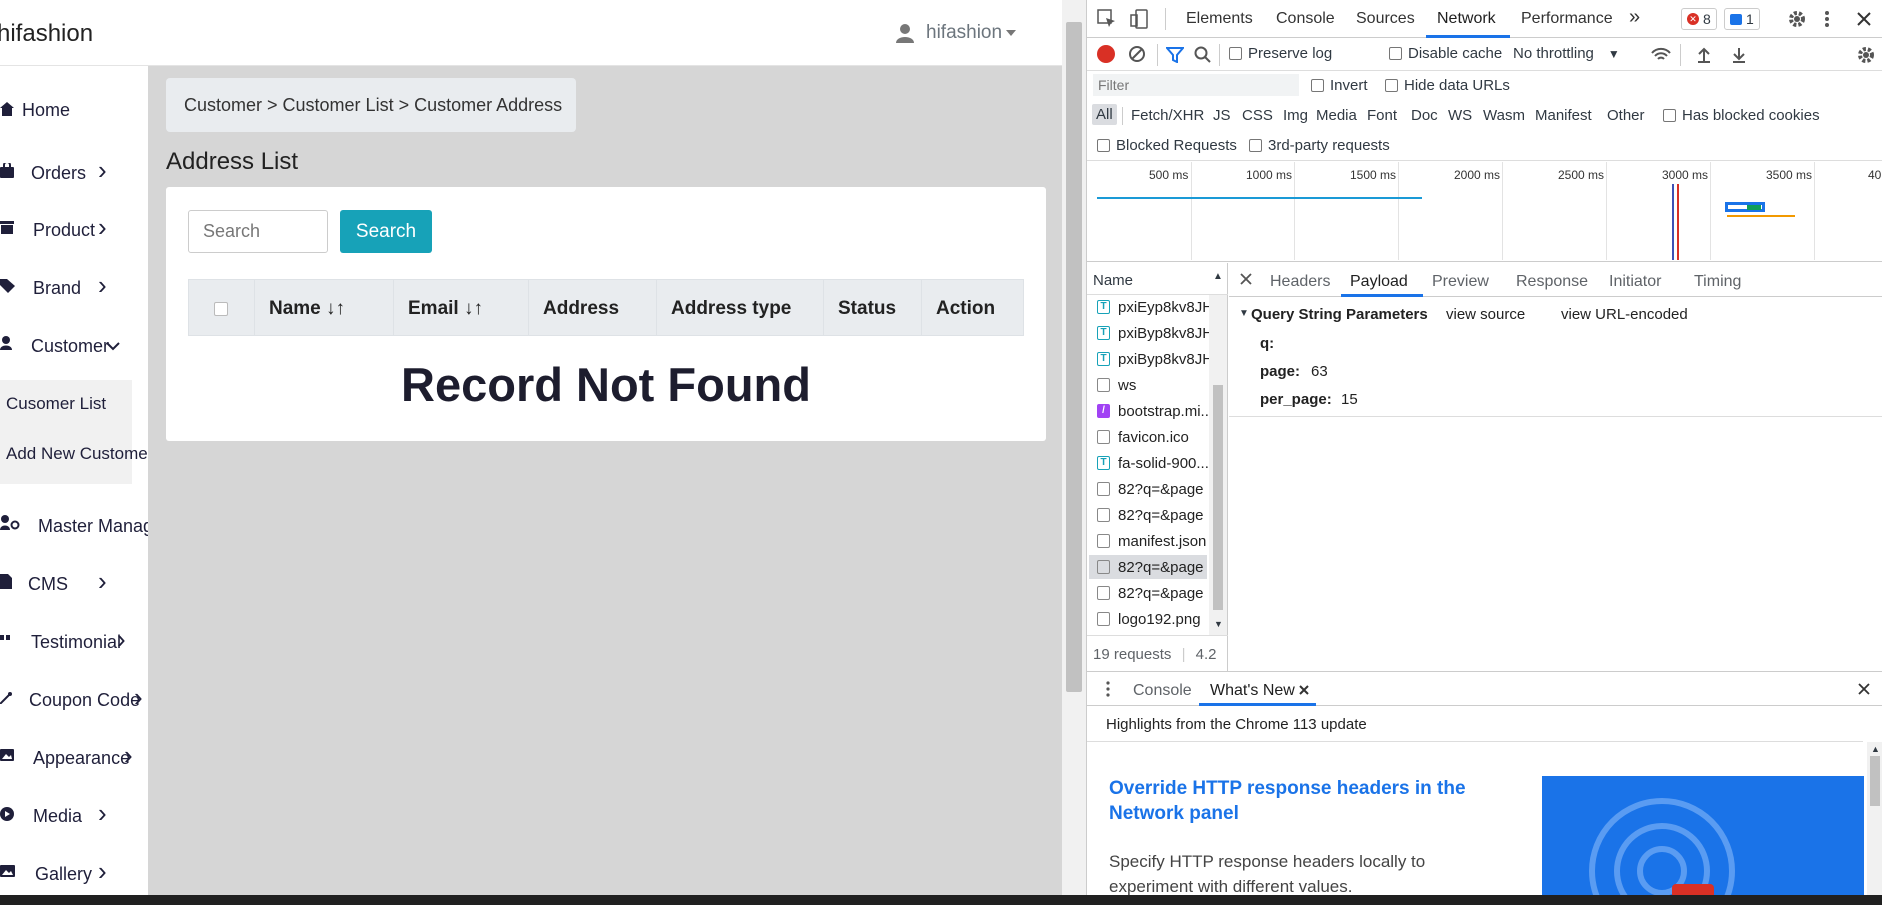 Image resolution: width=1882 pixels, height=905 pixels. I want to click on scroll-down-icon: ▼, so click(1218, 624).